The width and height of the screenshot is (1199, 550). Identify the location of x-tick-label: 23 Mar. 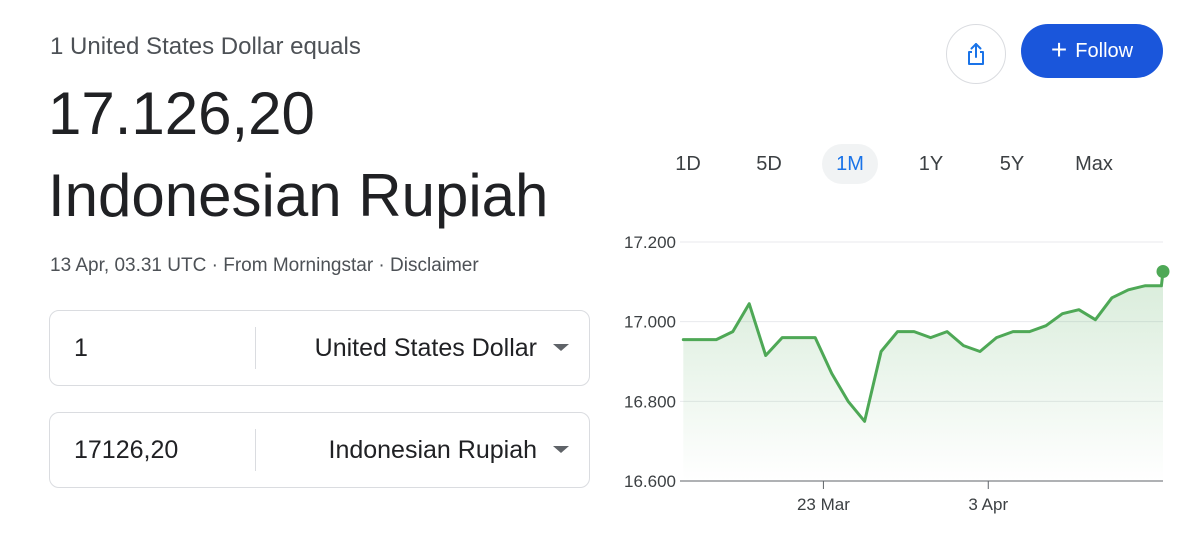
(823, 504).